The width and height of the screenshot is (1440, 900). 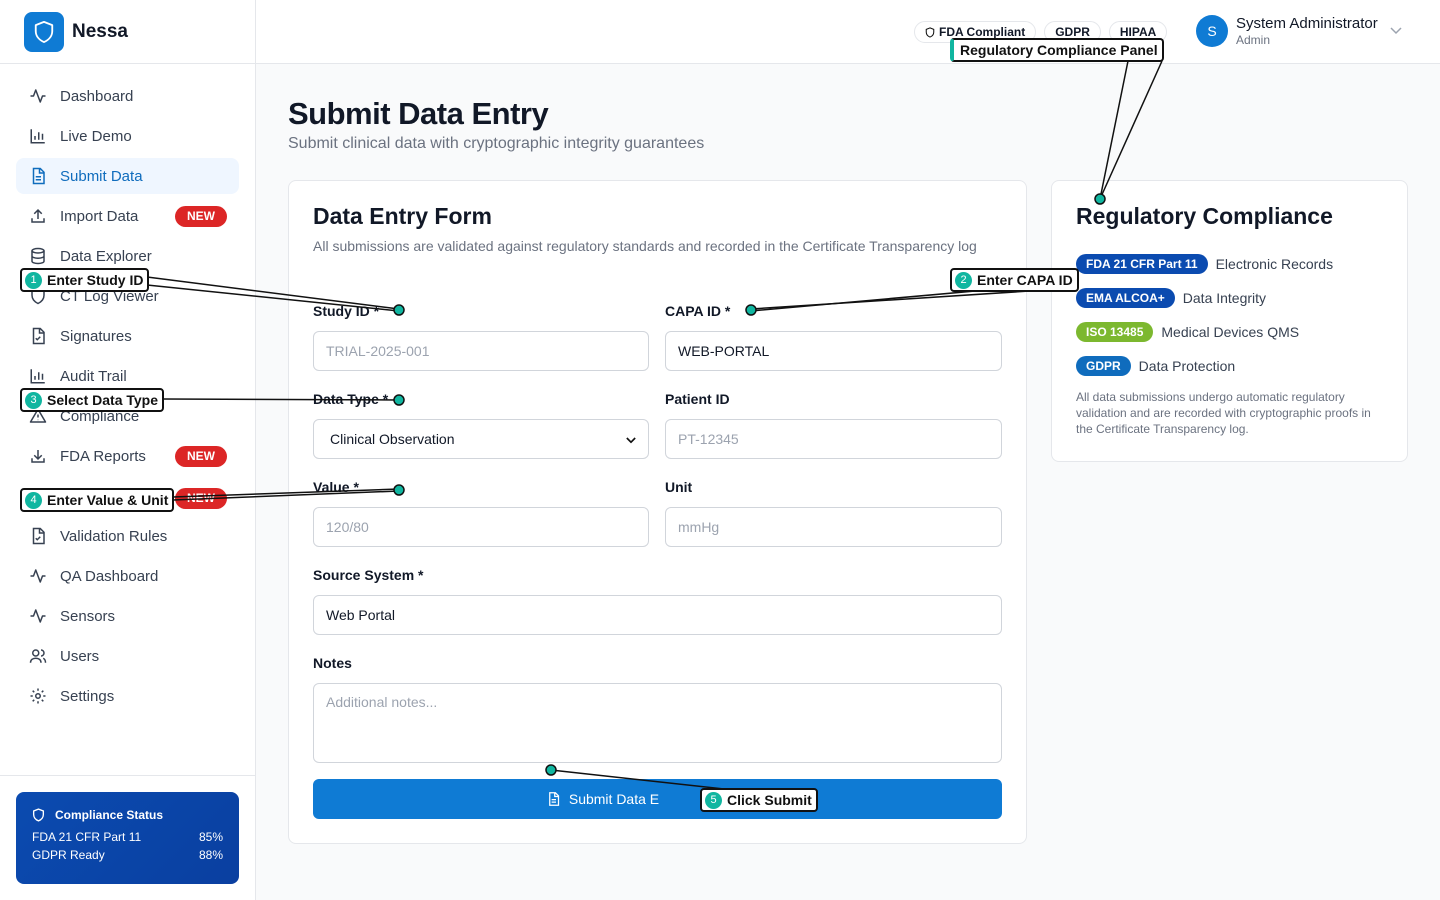 What do you see at coordinates (99, 216) in the screenshot?
I see `sidebar-item-label: Import Data` at bounding box center [99, 216].